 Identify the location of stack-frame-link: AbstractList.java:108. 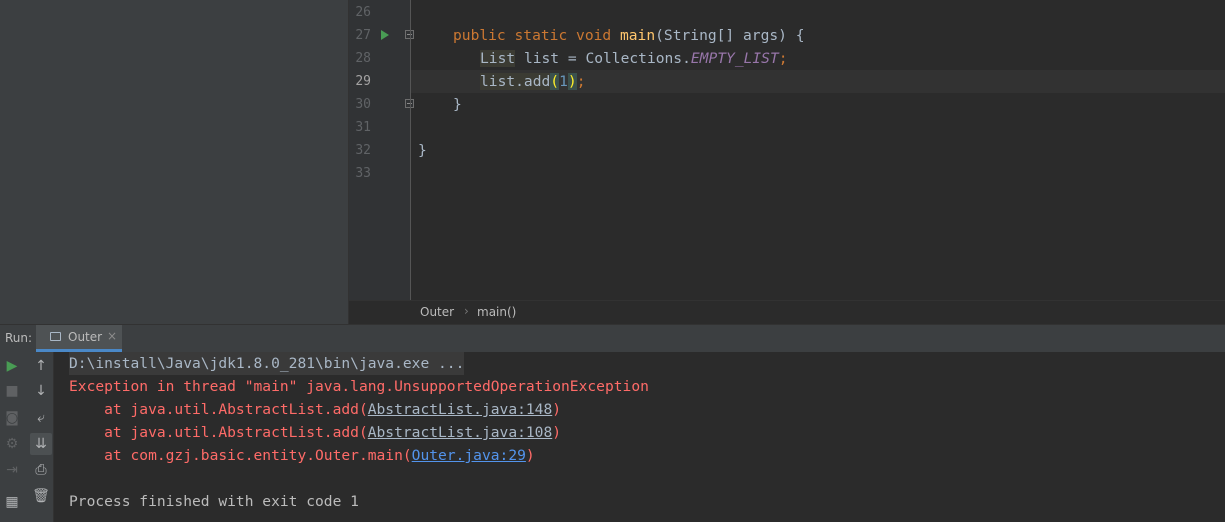
(460, 432).